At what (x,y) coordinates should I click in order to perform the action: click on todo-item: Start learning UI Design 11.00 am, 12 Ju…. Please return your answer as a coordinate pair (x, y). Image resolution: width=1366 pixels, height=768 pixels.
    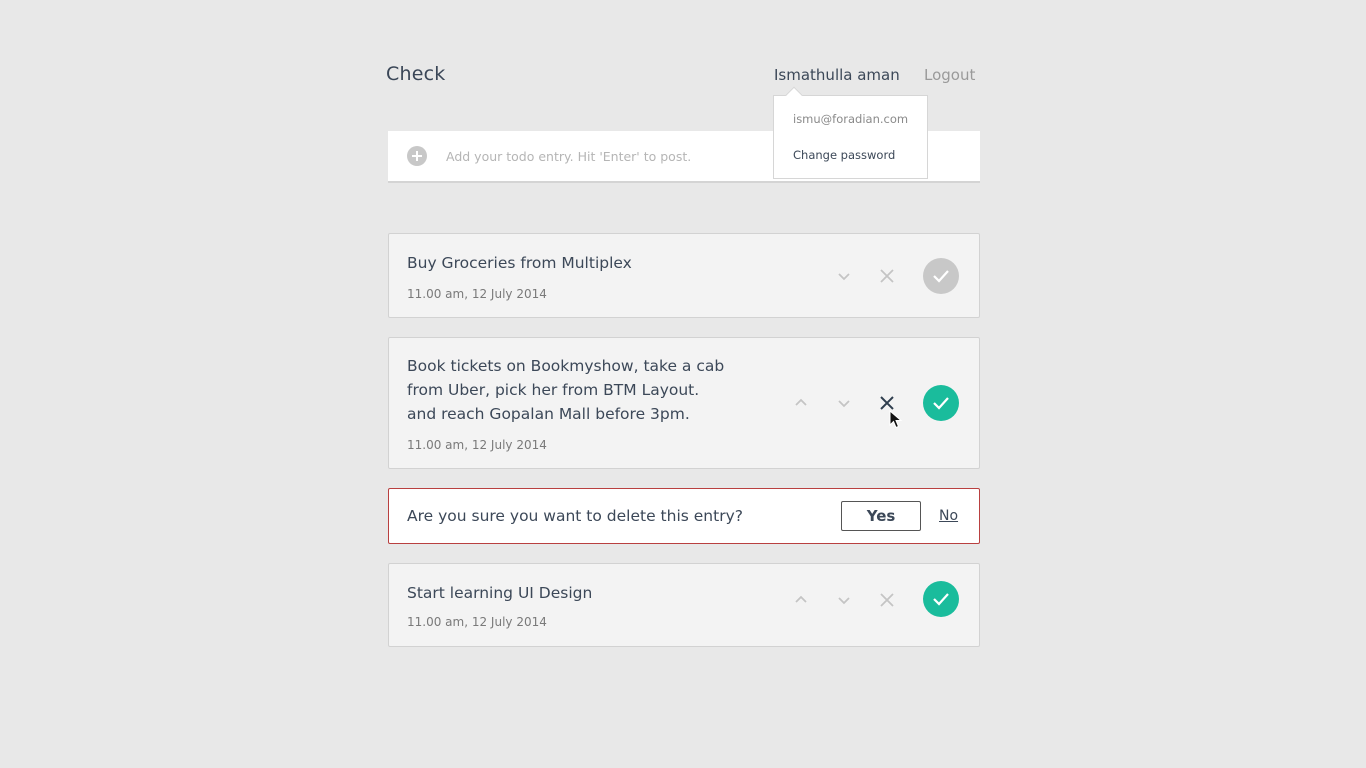
    Looking at the image, I should click on (684, 605).